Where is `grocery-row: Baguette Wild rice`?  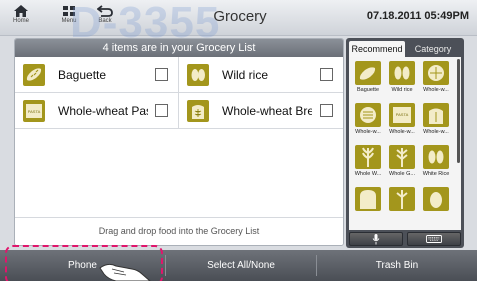
grocery-row: Baguette Wild rice is located at coordinates (179, 75).